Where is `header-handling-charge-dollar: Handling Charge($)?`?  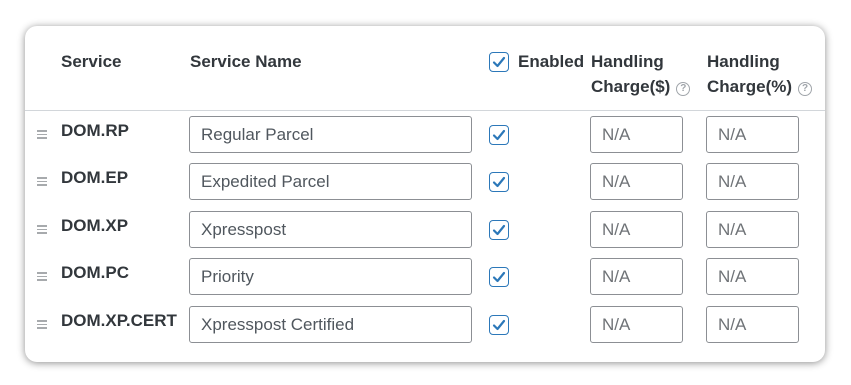 header-handling-charge-dollar: Handling Charge($)? is located at coordinates (641, 74).